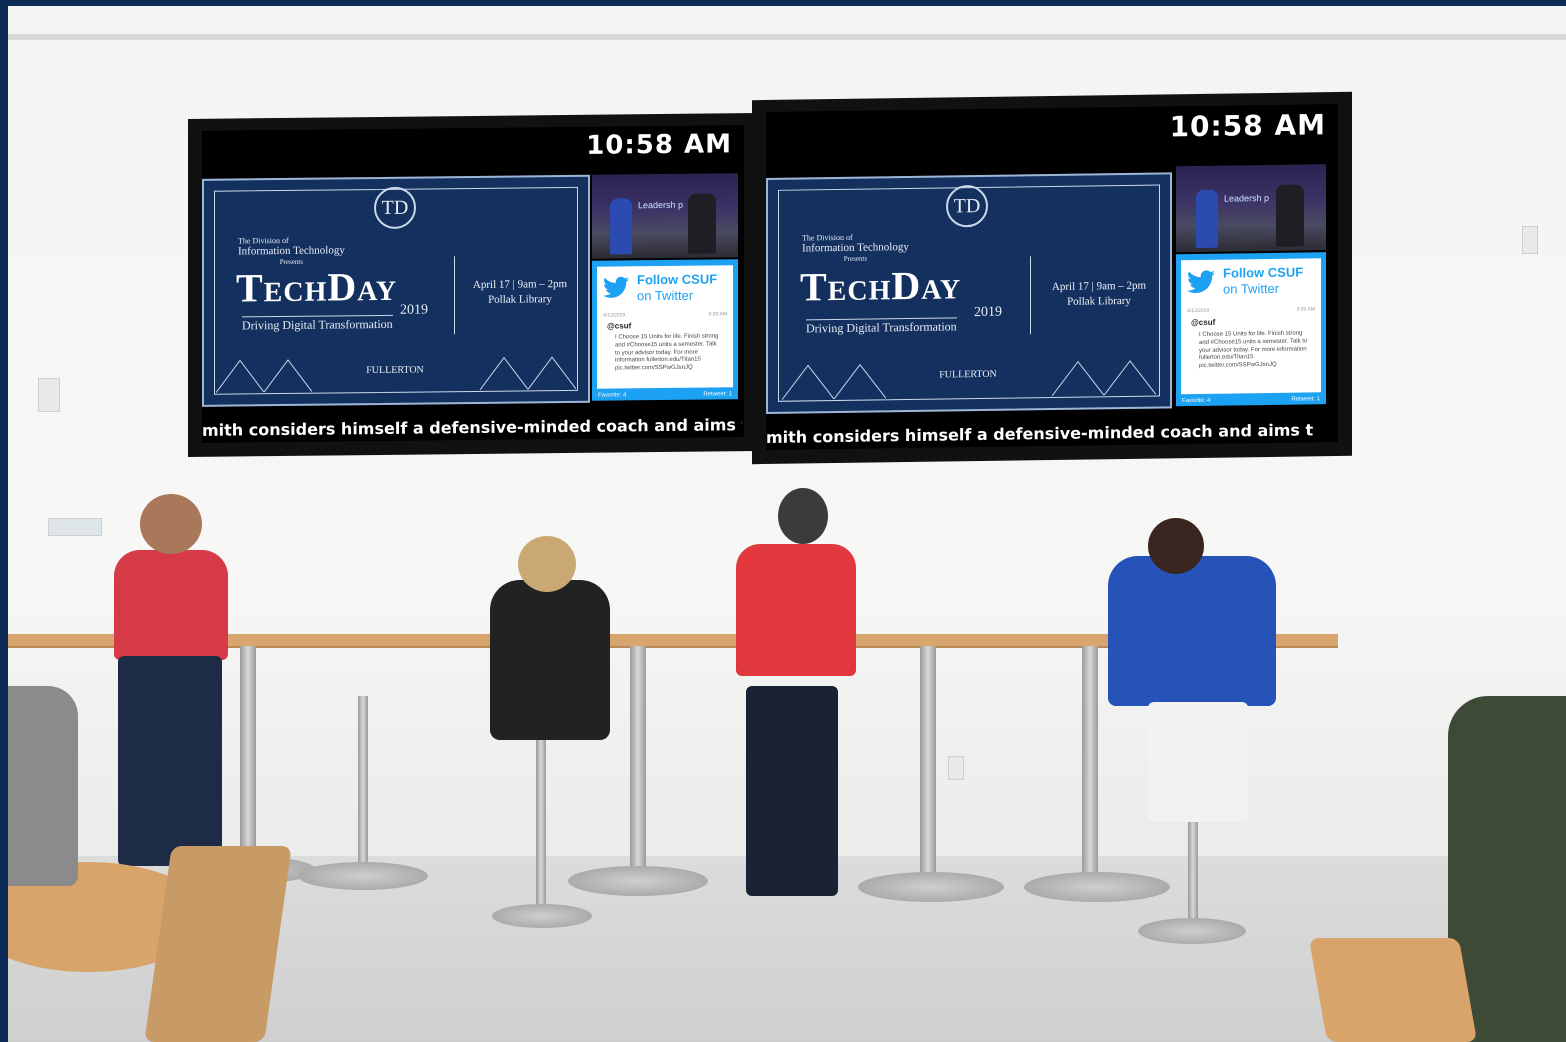 Image resolution: width=1566 pixels, height=1042 pixels. Describe the element at coordinates (170, 761) in the screenshot. I see `person-jeans` at that location.